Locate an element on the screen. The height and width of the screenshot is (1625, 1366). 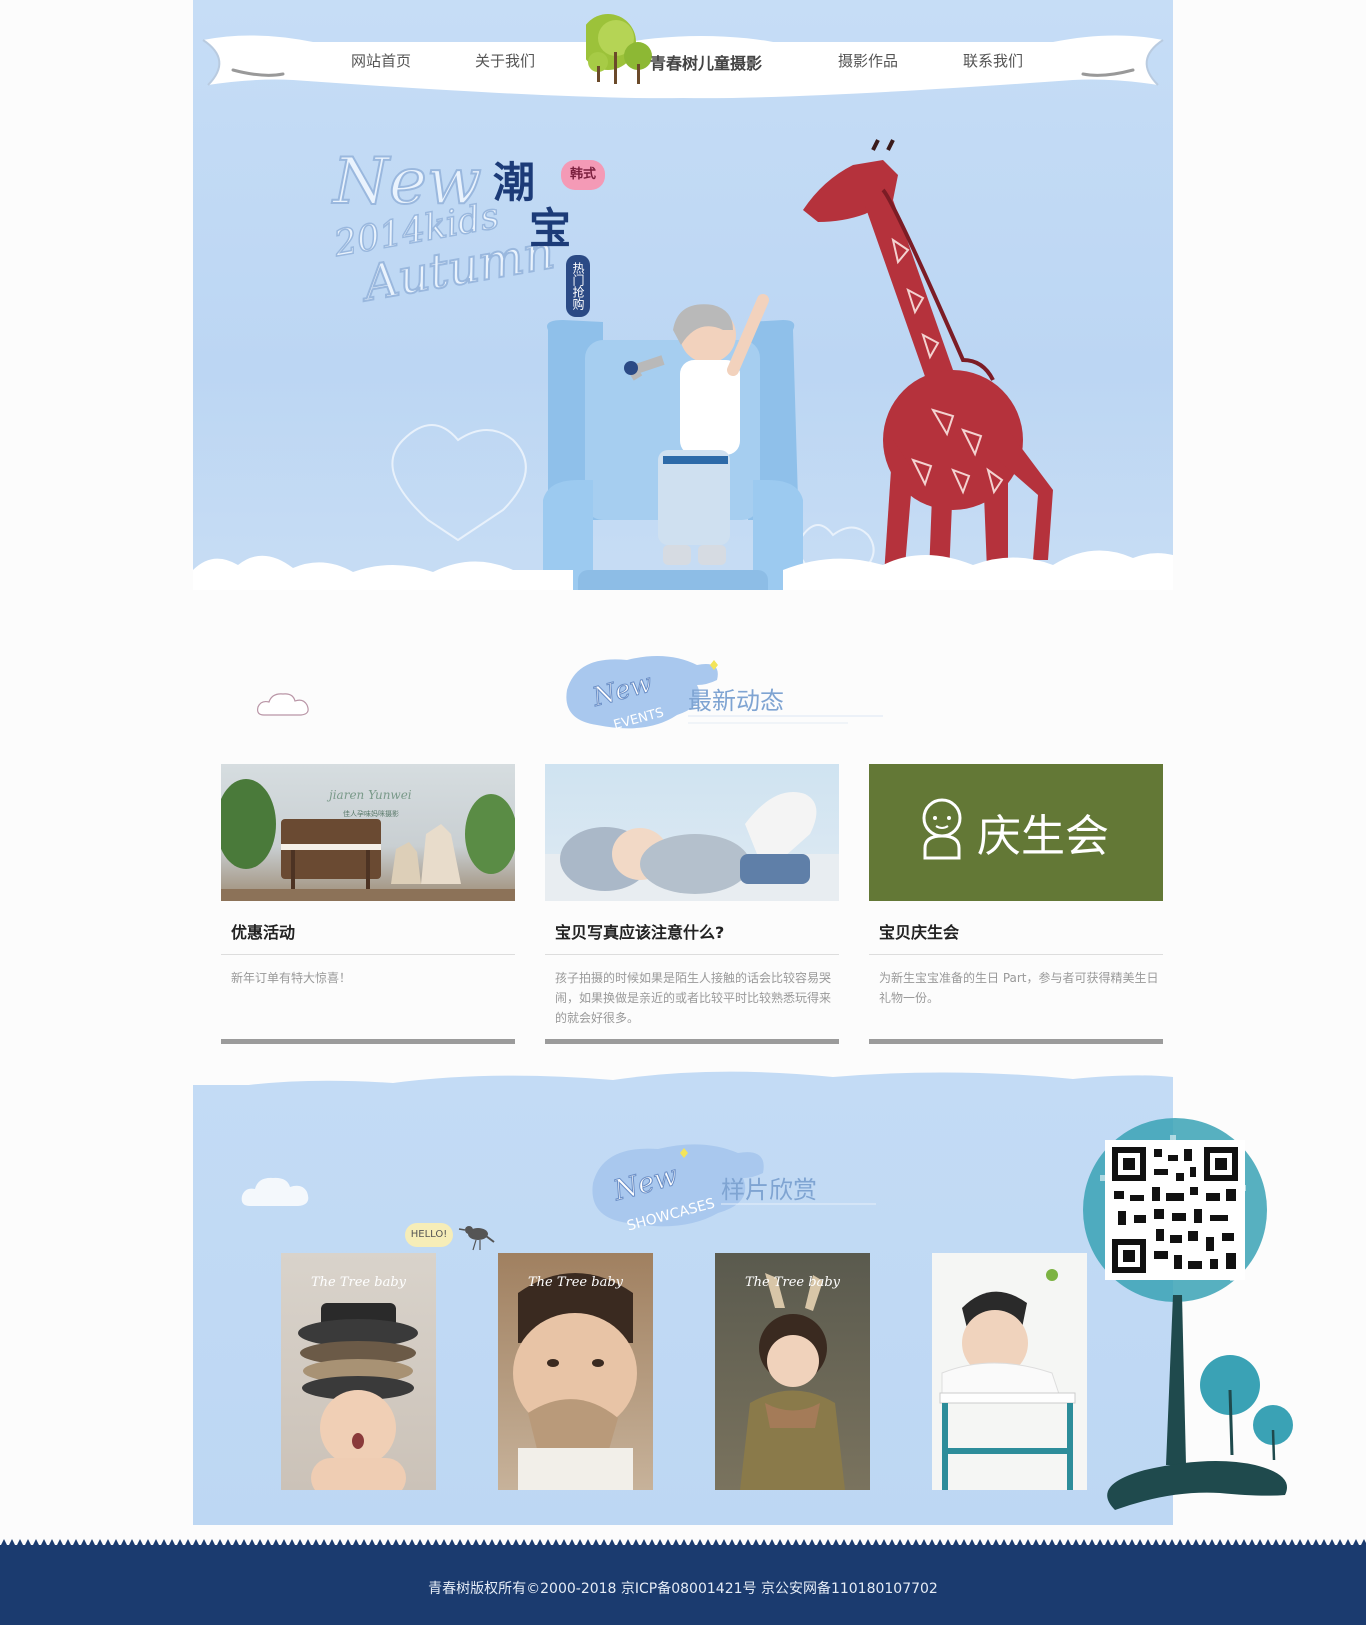
small-cloud-icon is located at coordinates (283, 704).